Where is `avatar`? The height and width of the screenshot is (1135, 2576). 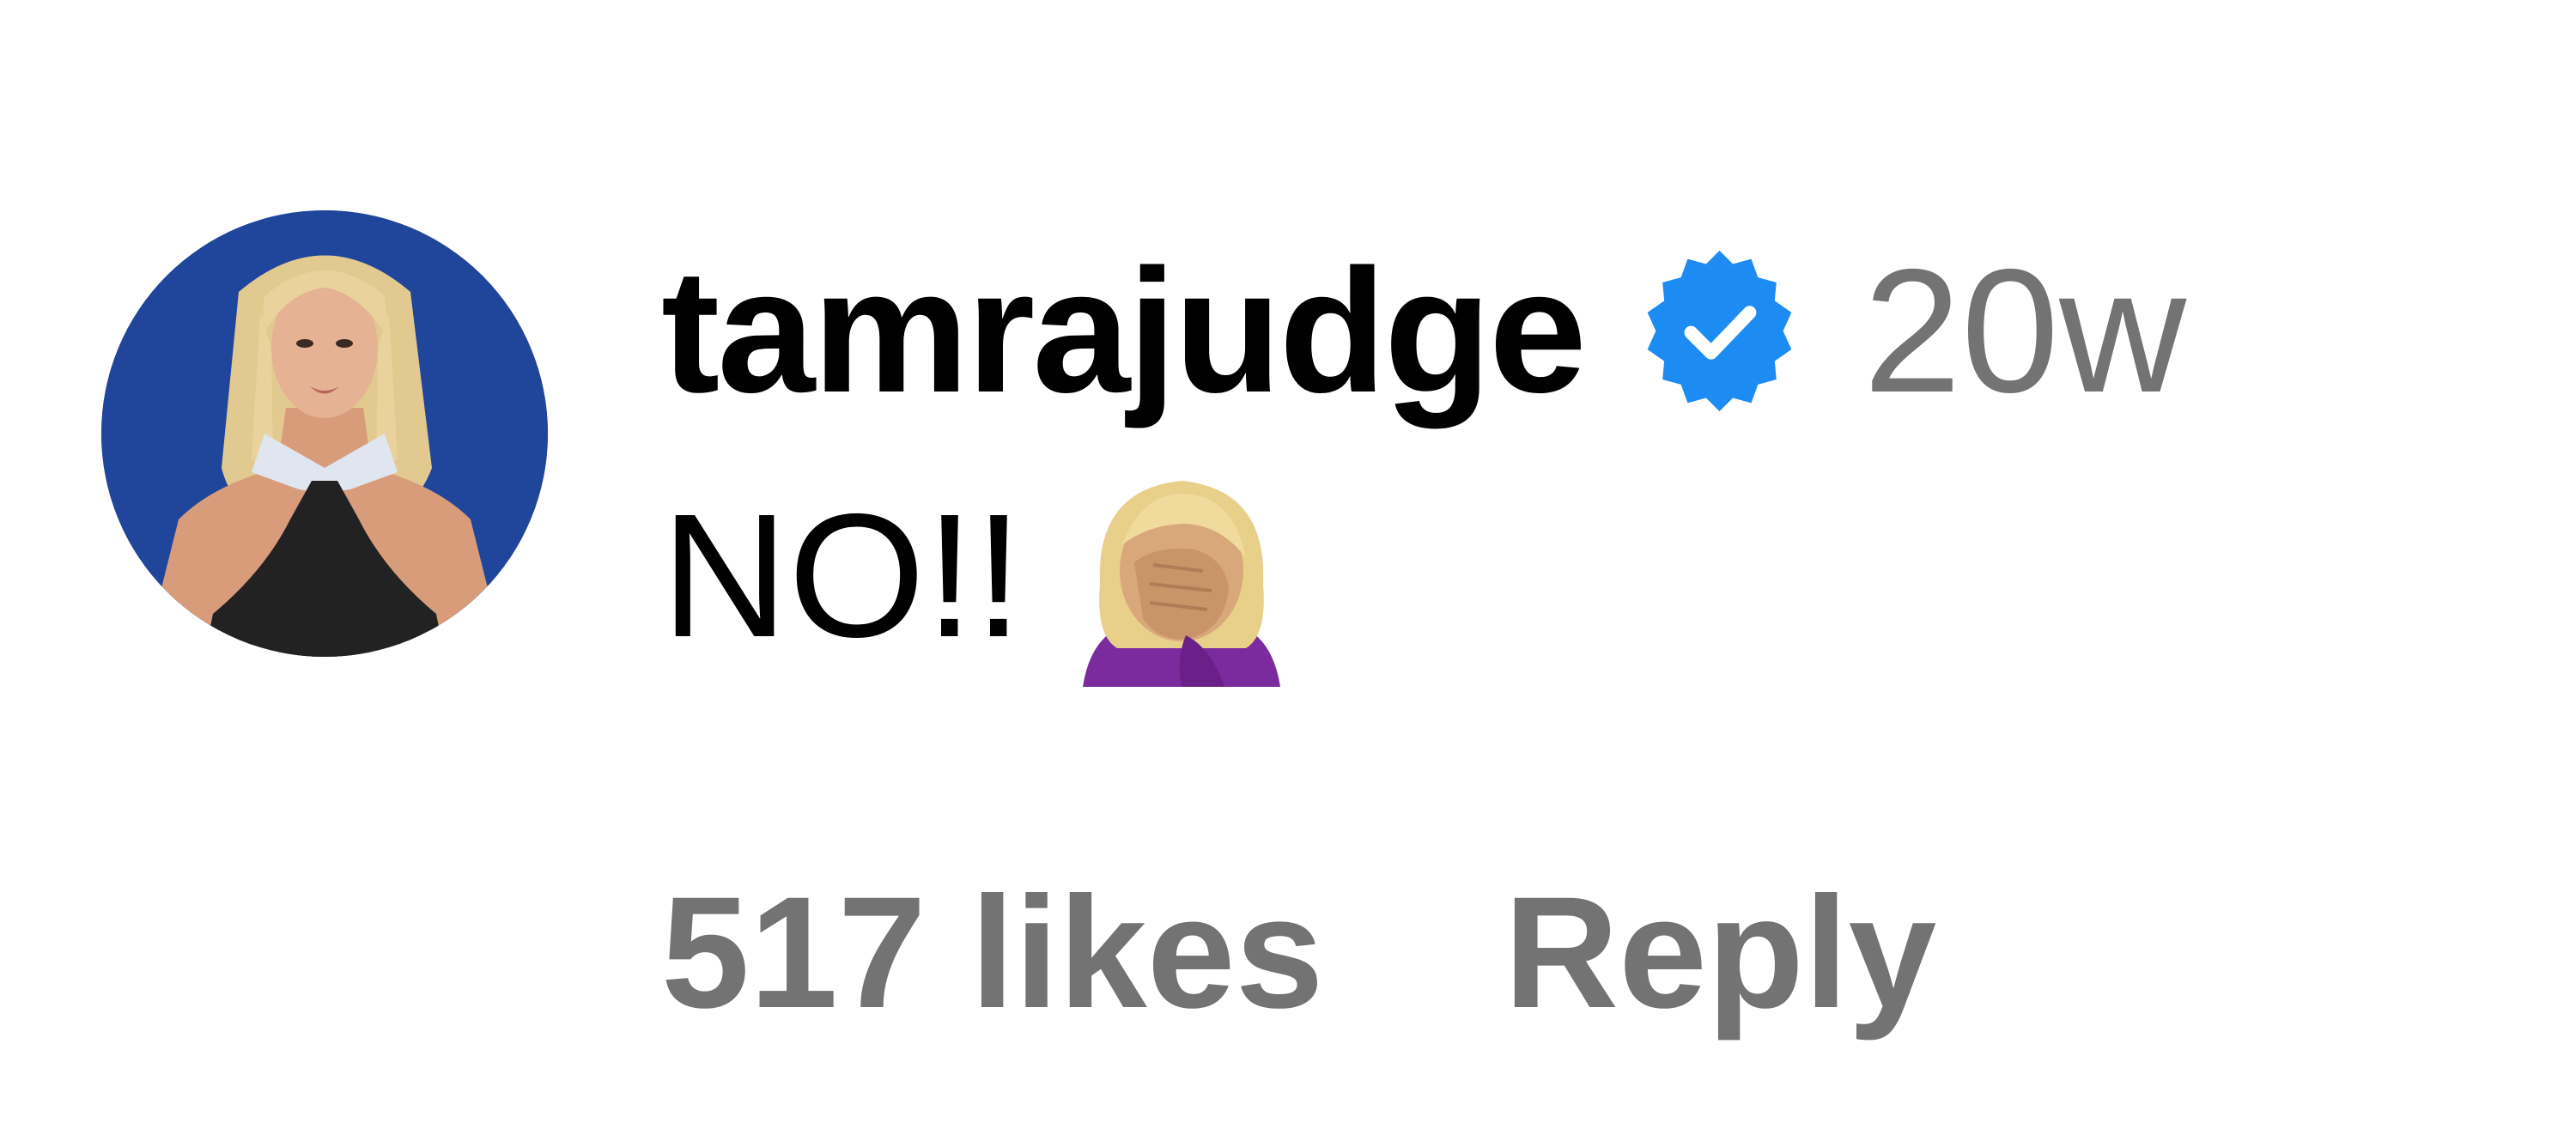 avatar is located at coordinates (324, 433).